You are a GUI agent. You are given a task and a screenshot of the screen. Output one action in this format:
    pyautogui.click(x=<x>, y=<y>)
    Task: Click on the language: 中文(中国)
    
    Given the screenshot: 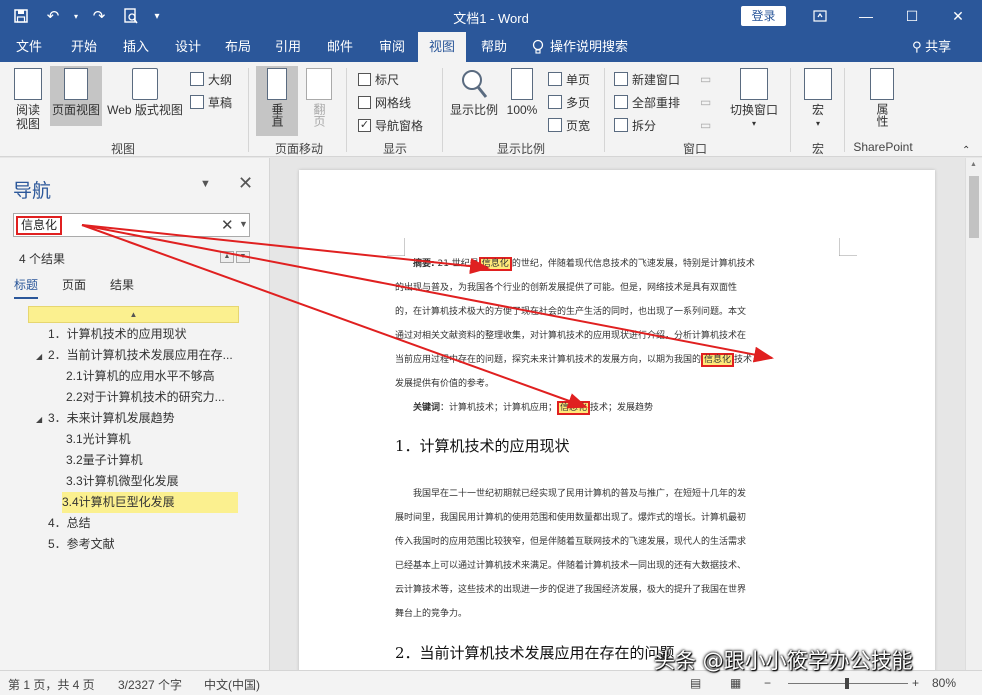 What is the action you would take?
    pyautogui.click(x=232, y=684)
    